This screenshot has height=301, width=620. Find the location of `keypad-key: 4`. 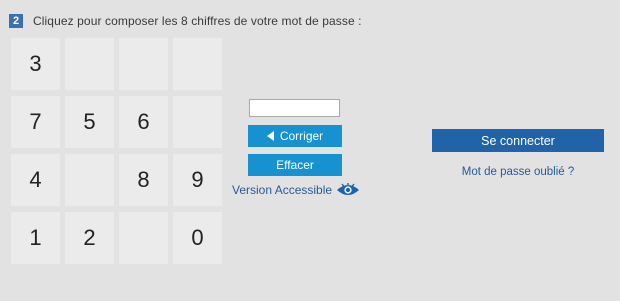

keypad-key: 4 is located at coordinates (35, 180).